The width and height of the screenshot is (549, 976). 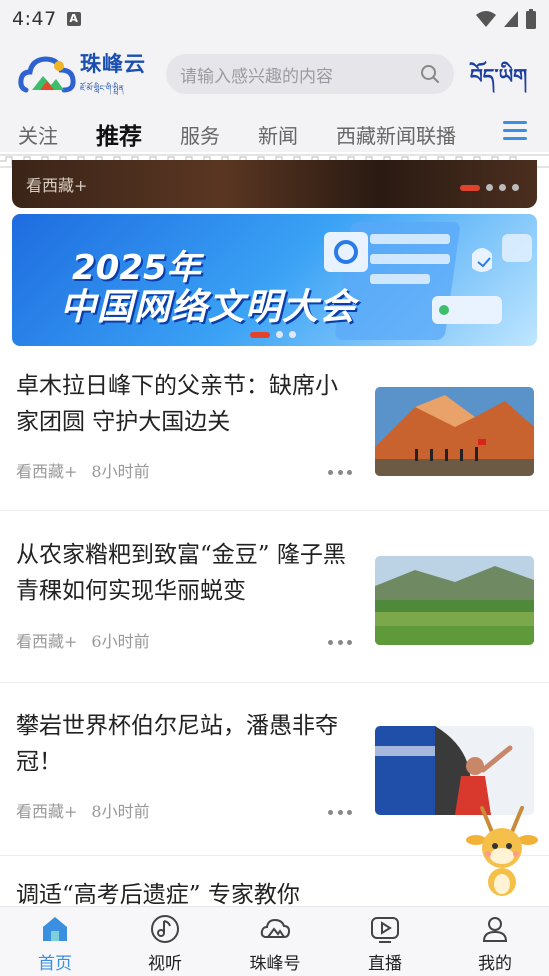 I want to click on nav-profile: 我的, so click(x=495, y=943).